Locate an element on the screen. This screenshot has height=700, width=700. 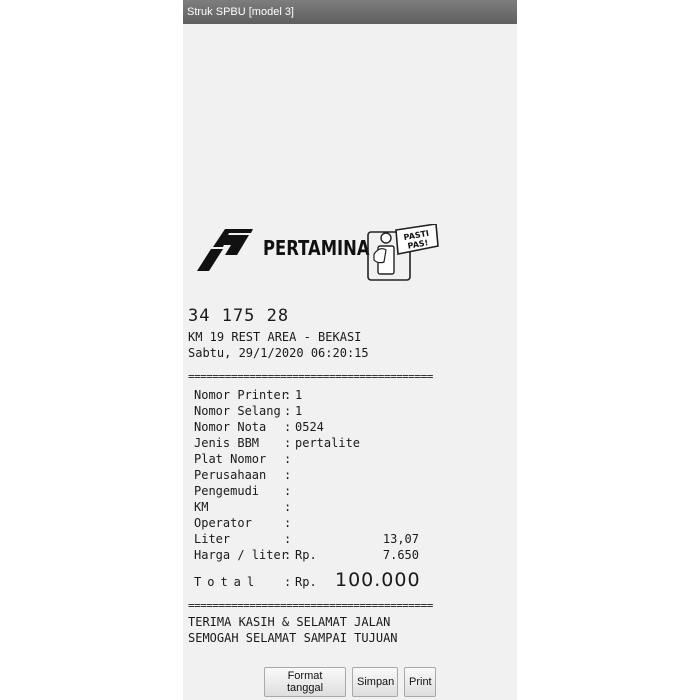
field-label: Pengemudi is located at coordinates (227, 491).